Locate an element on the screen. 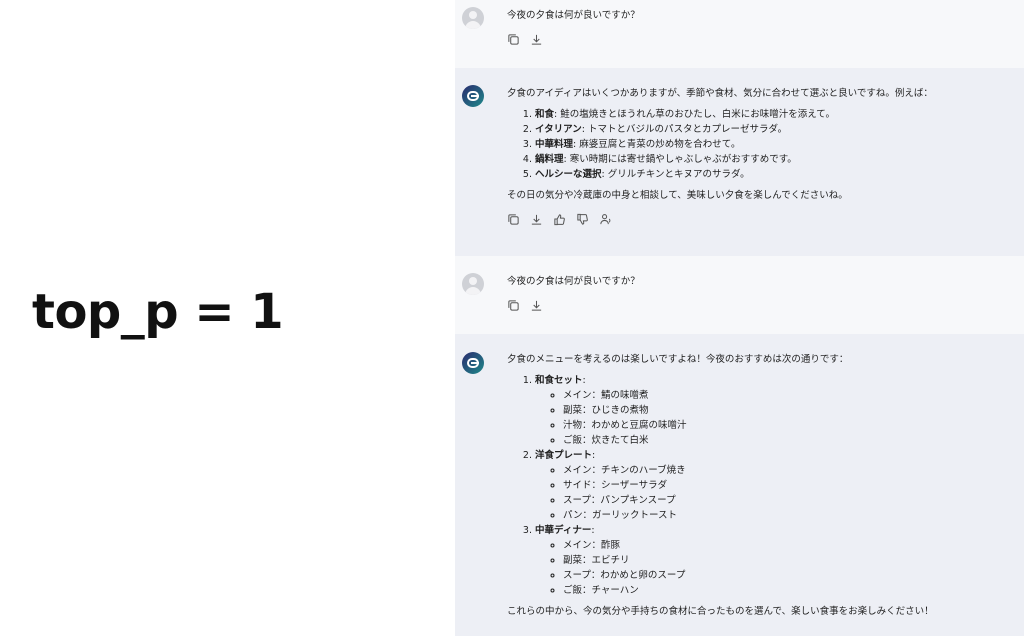  sub-list-item: ご飯：チャーハン is located at coordinates (788, 590).